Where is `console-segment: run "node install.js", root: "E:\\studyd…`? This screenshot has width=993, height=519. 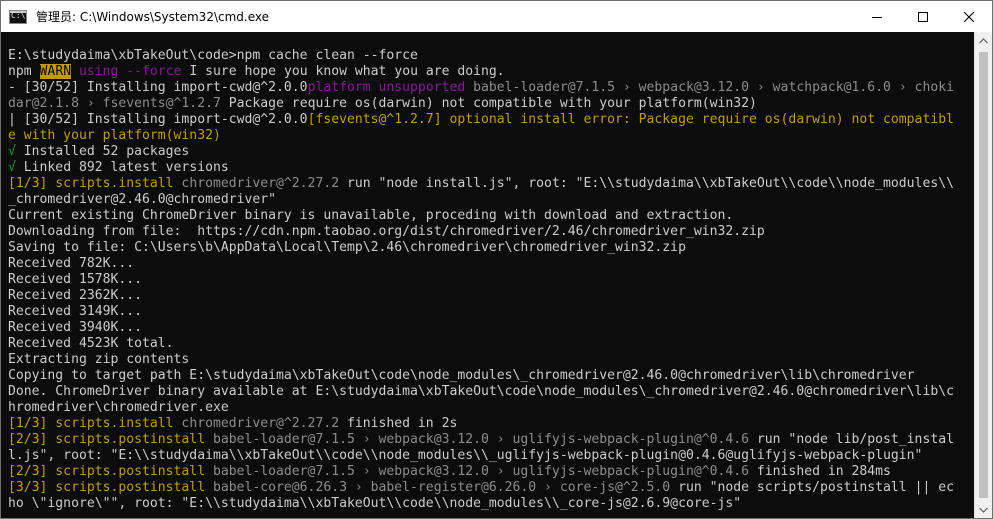 console-segment: run "node install.js", root: "E:\\studyd… is located at coordinates (646, 183).